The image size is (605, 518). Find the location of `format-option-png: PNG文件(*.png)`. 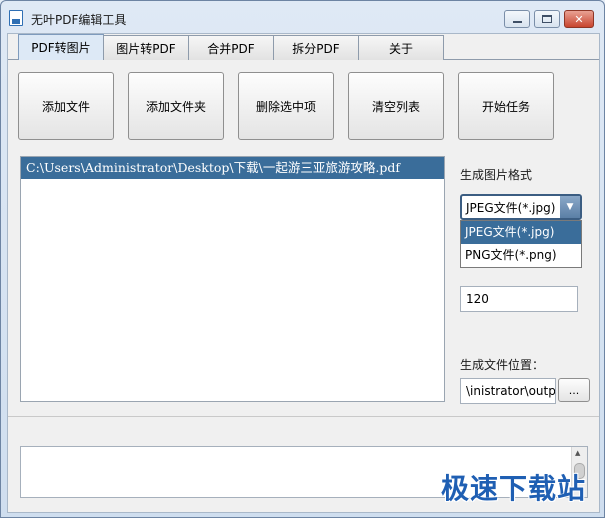

format-option-png: PNG文件(*.png) is located at coordinates (521, 255).